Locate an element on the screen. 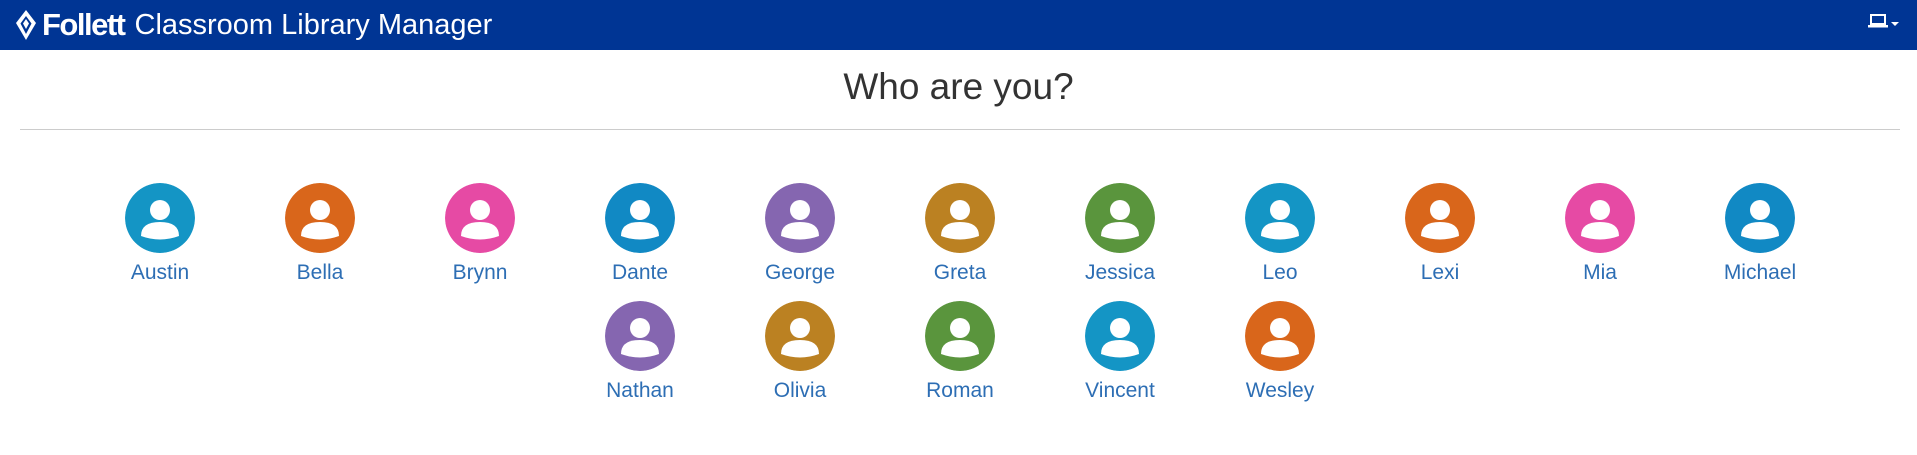  user-name-label: Vincent is located at coordinates (1120, 390).